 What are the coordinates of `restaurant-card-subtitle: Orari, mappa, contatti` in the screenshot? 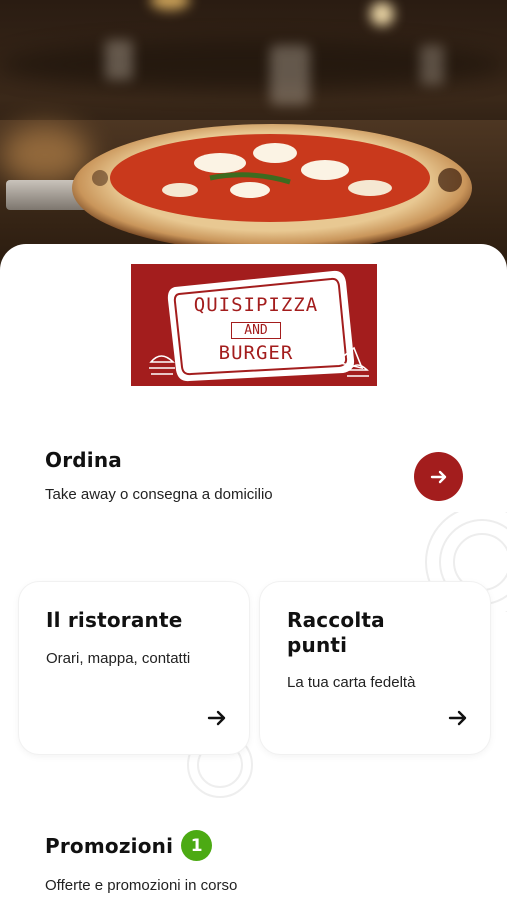 It's located at (118, 658).